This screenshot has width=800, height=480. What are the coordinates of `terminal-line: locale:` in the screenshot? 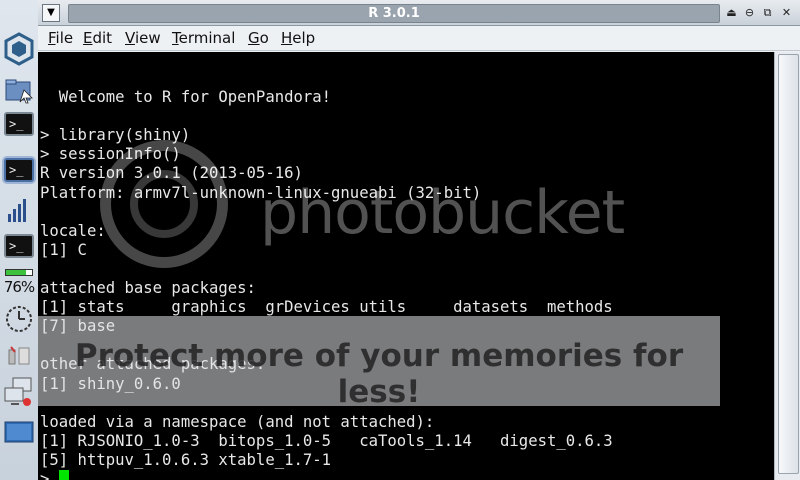 It's located at (73, 230).